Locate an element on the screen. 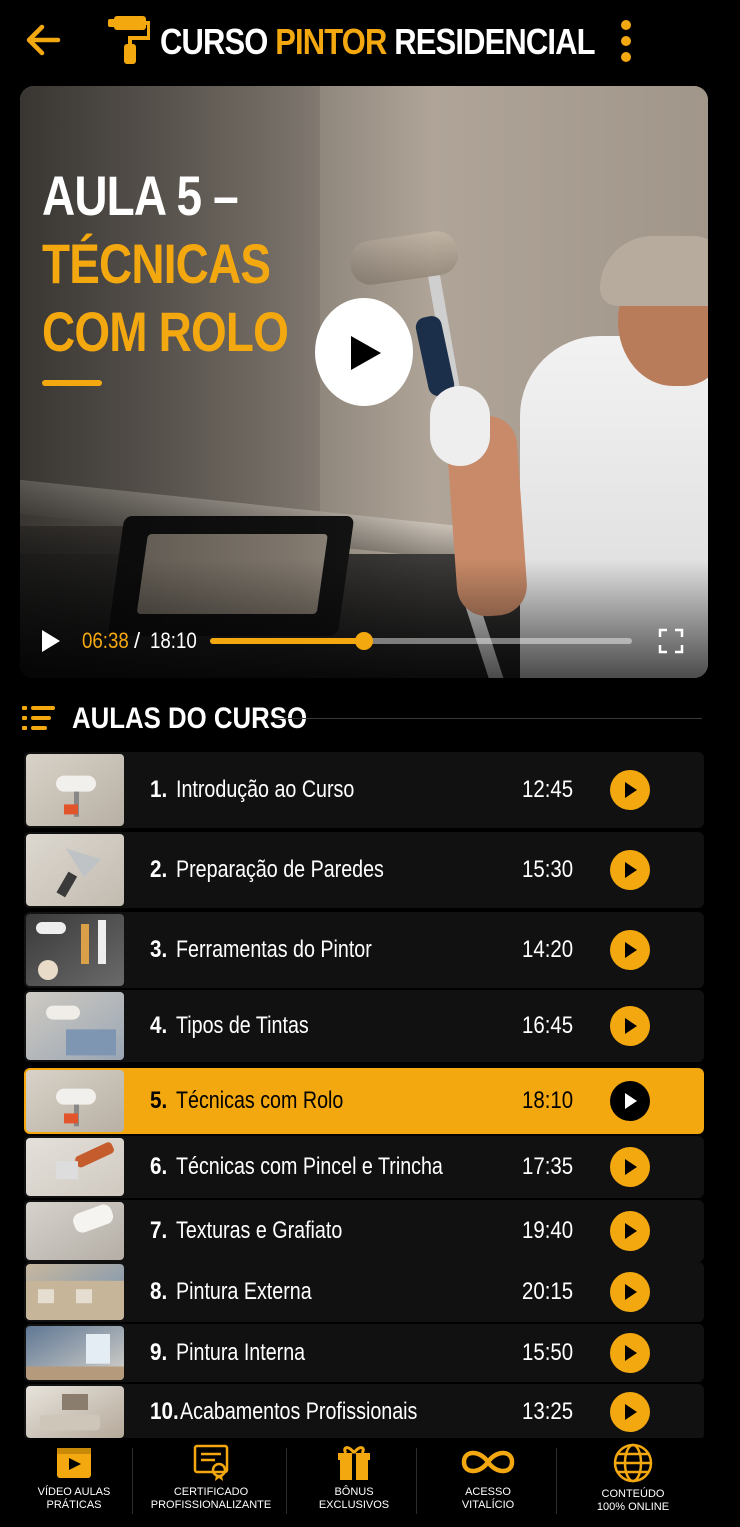  feature-certificate: CERTIFICADO PROFISSIONALIZANTE is located at coordinates (211, 1482).